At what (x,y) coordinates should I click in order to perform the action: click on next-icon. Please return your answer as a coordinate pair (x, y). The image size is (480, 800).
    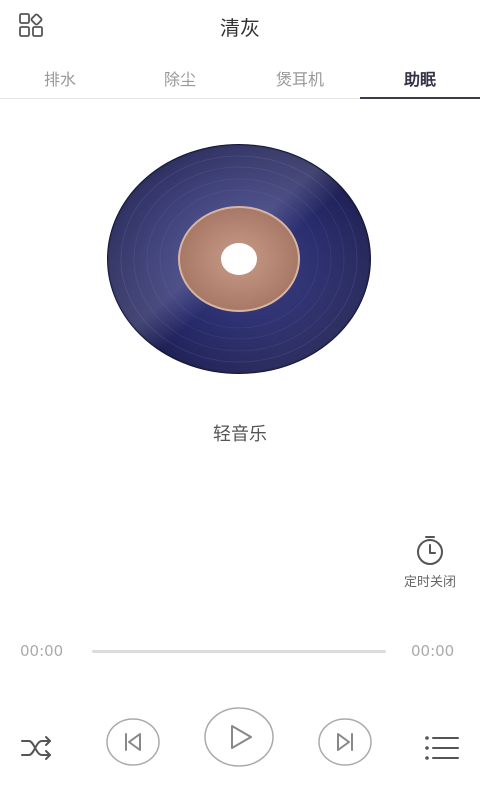
    Looking at the image, I should click on (345, 742).